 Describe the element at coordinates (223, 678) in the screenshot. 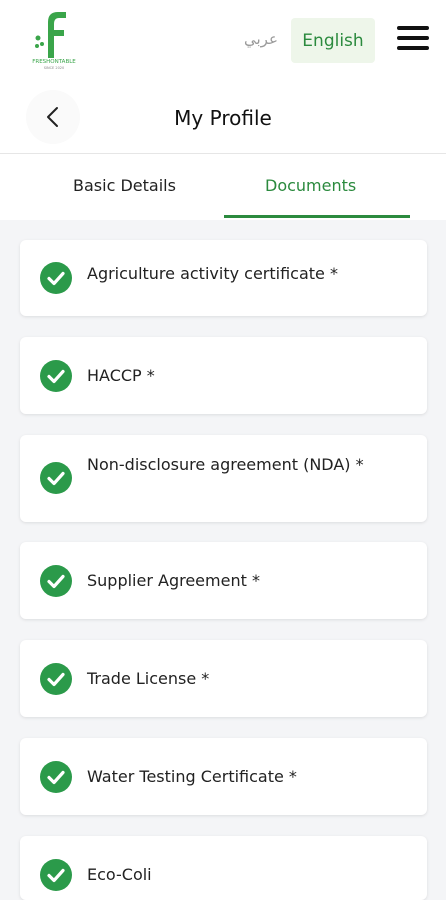

I see `document-item-trade-license: Trade License *` at that location.